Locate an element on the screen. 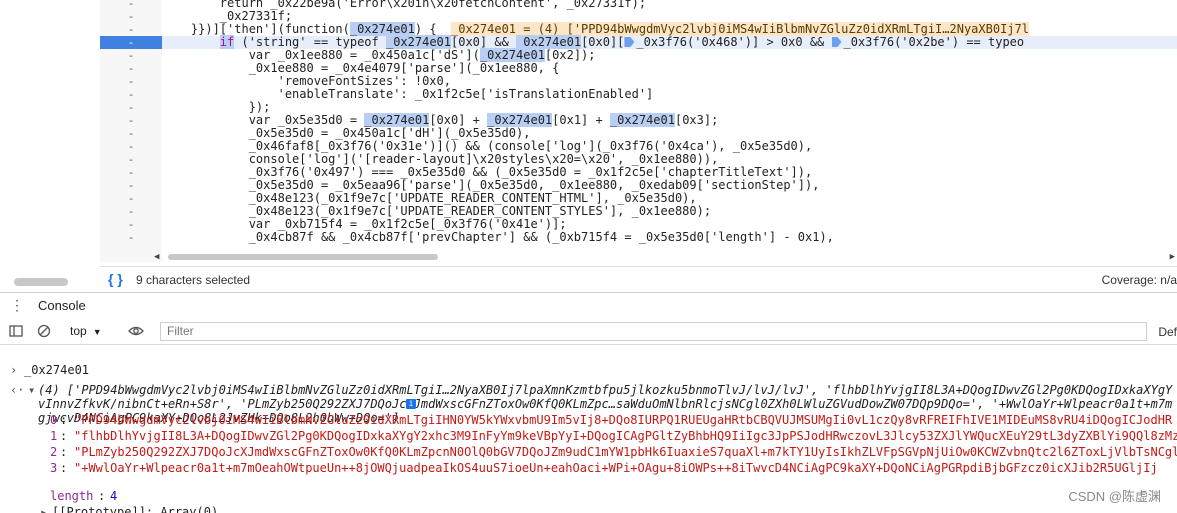 The width and height of the screenshot is (1177, 513). drawer-tab-bar: ⋮ Console is located at coordinates (588, 307).